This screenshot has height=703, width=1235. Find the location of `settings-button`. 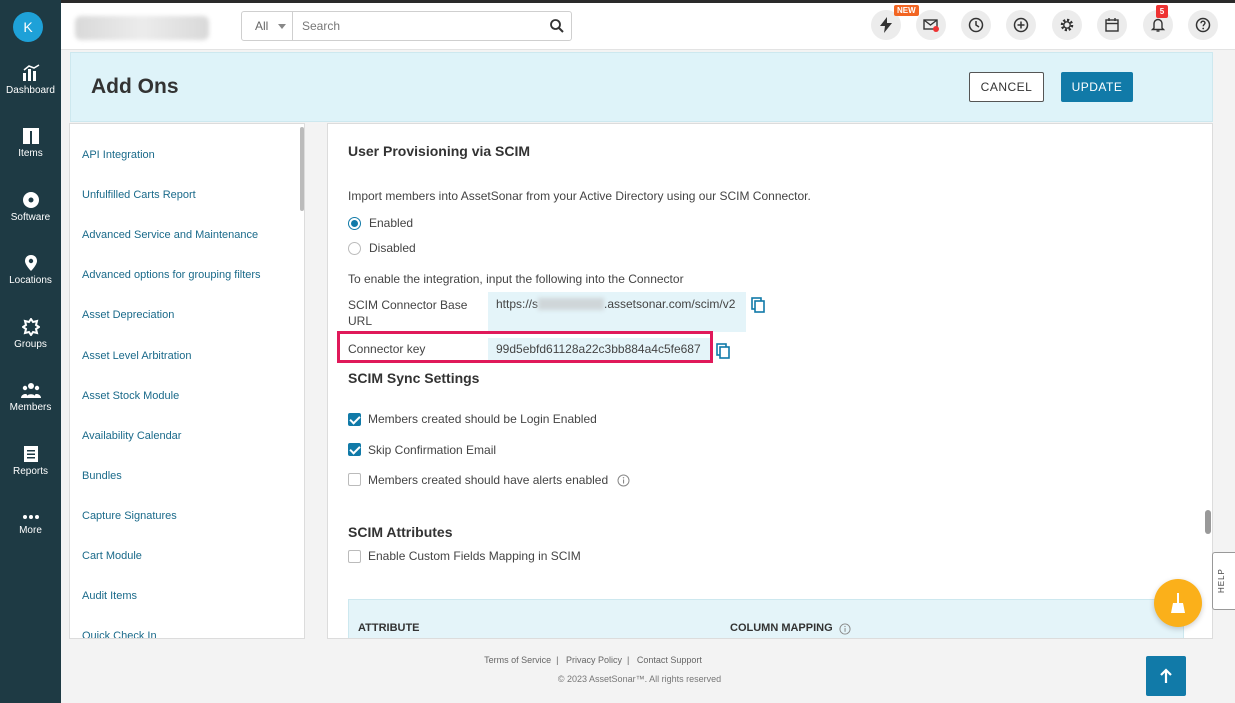

settings-button is located at coordinates (1067, 25).